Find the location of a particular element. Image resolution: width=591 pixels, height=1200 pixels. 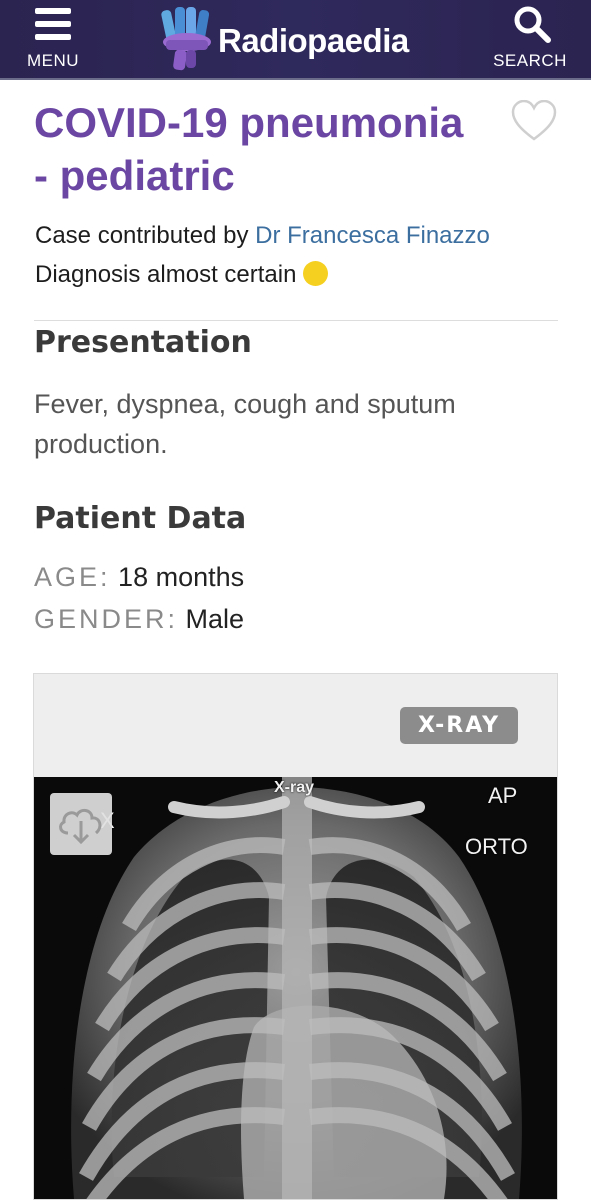

menu-icon is located at coordinates (53, 25).